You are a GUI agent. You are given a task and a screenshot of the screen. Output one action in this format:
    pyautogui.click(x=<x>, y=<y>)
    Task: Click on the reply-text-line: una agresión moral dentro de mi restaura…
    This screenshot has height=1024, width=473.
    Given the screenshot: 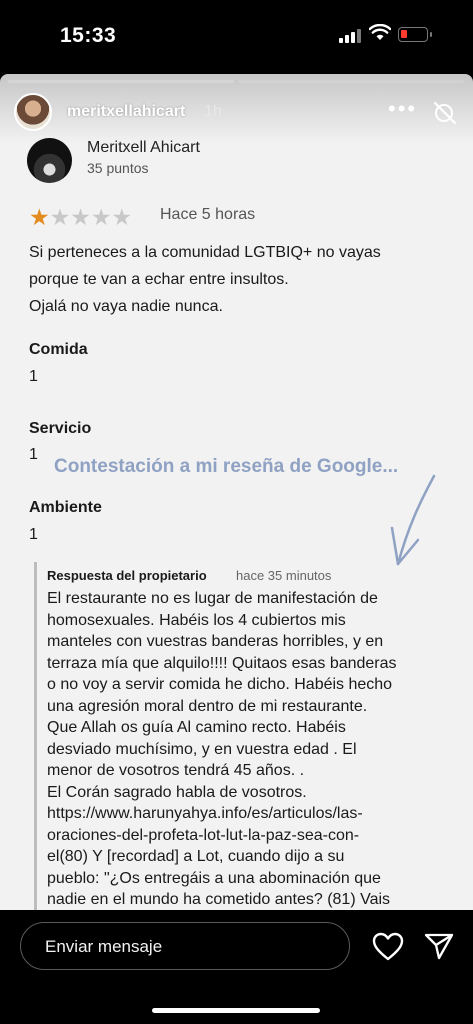 What is the action you would take?
    pyautogui.click(x=207, y=706)
    